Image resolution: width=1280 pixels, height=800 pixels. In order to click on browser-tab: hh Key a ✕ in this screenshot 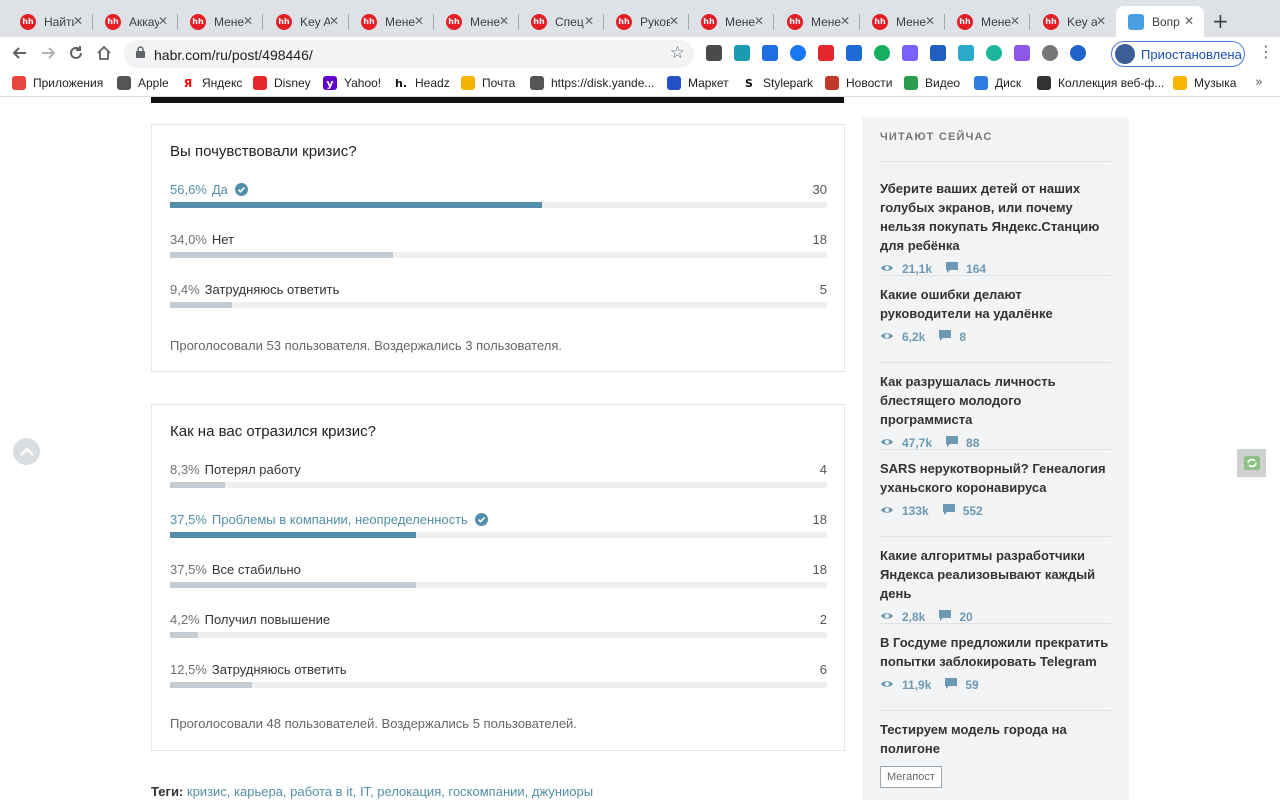, I will do `click(1073, 21)`.